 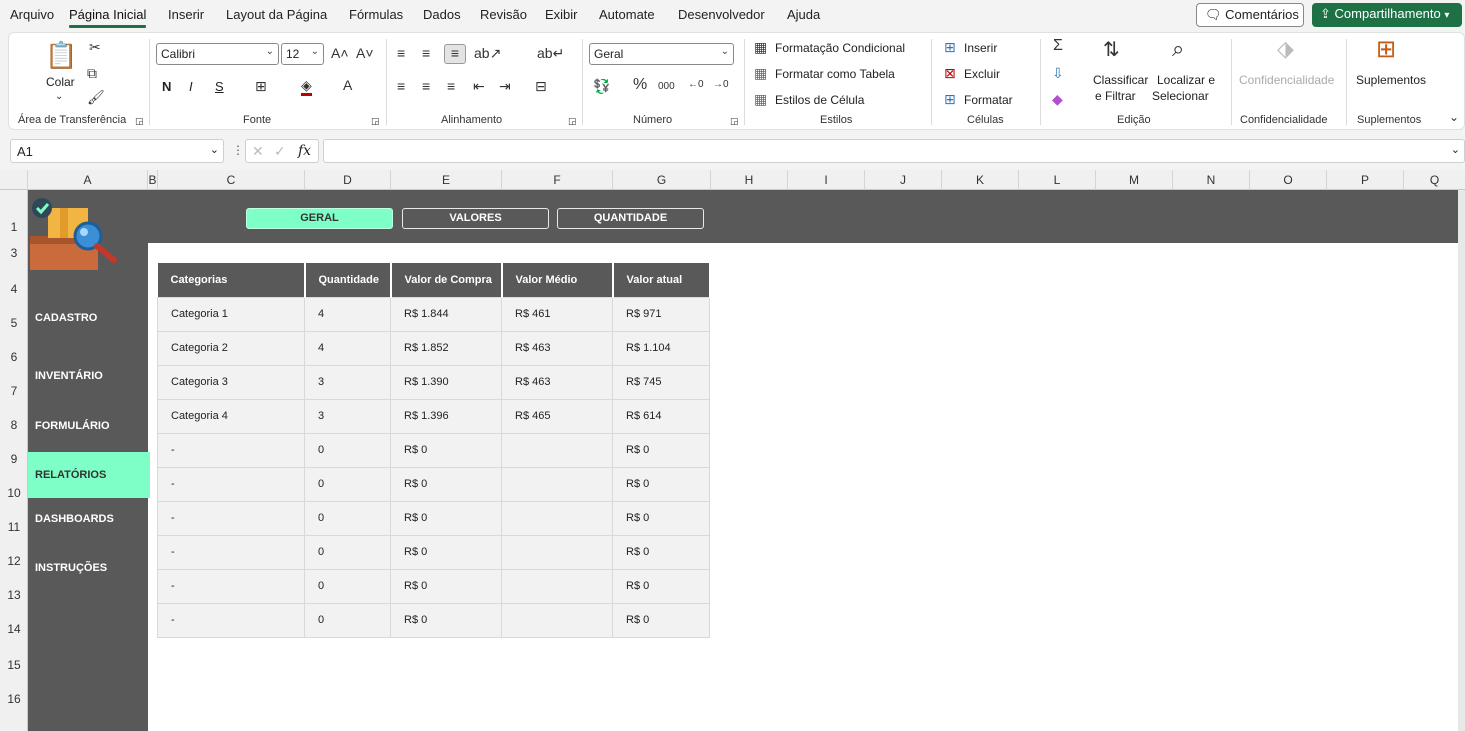 What do you see at coordinates (1186, 80) in the screenshot?
I see `find-select-label-1: Localizar e` at bounding box center [1186, 80].